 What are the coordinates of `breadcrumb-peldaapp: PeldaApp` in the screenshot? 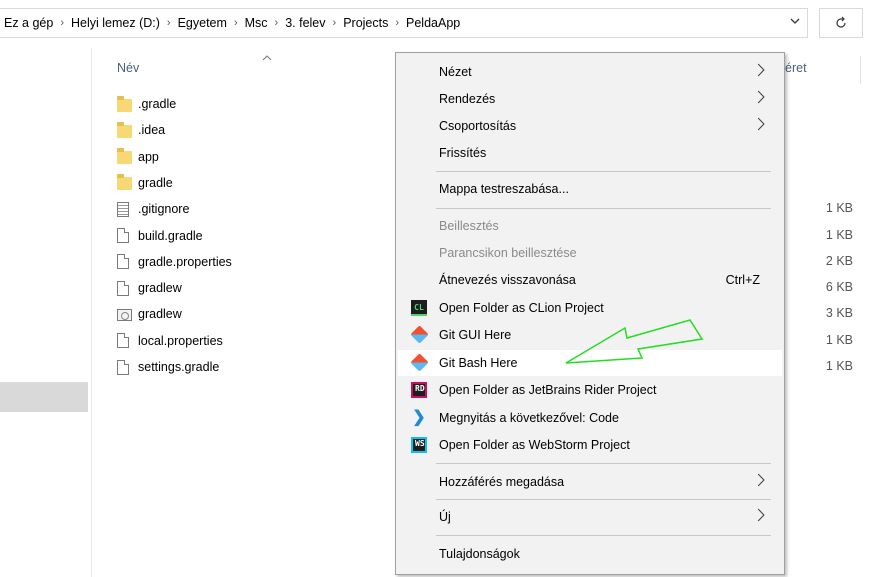 It's located at (433, 23).